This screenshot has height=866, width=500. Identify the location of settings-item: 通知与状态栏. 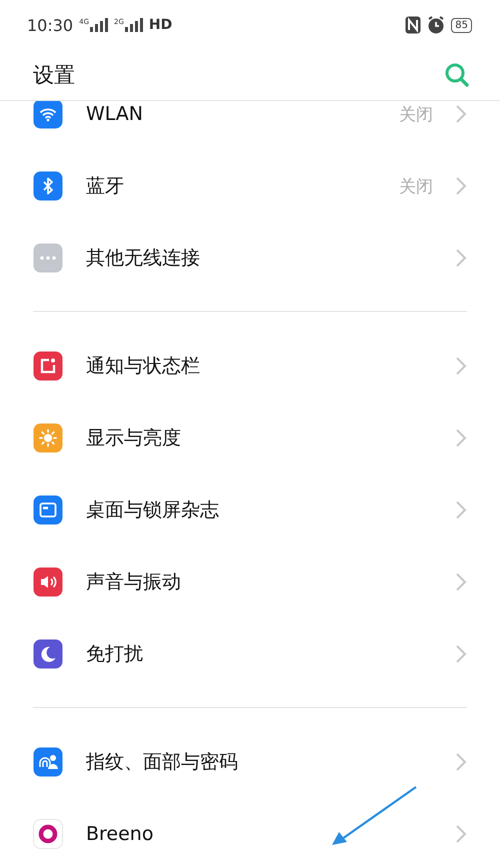
(250, 366).